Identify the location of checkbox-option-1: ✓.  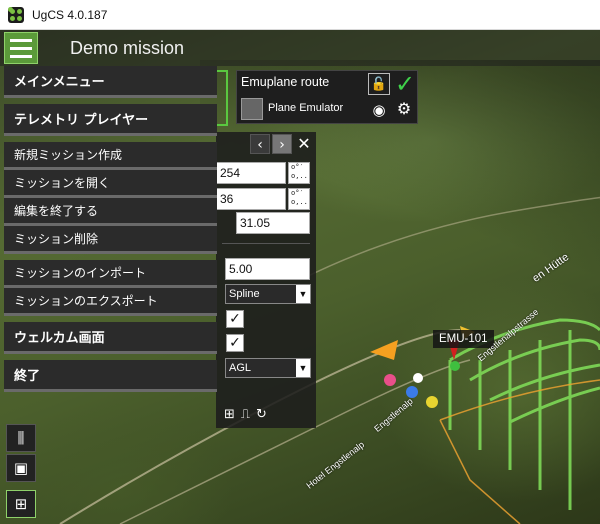
(235, 319).